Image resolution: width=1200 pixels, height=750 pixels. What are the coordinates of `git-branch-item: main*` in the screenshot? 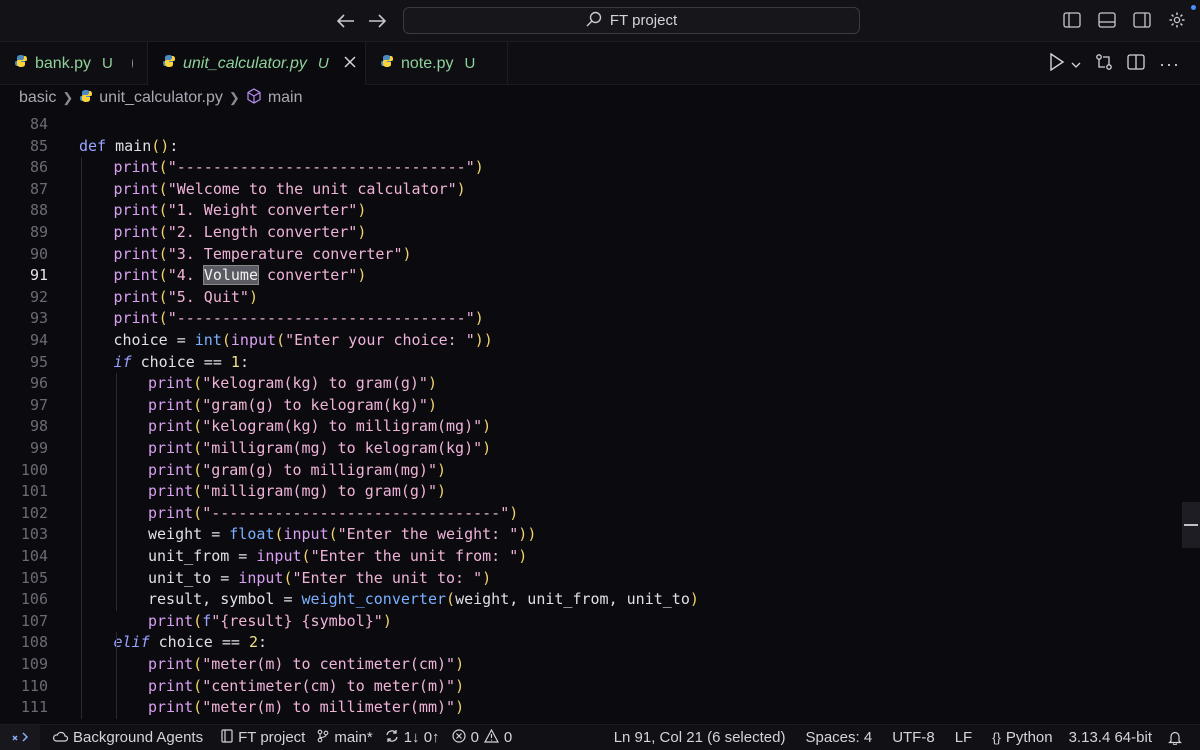 It's located at (344, 738).